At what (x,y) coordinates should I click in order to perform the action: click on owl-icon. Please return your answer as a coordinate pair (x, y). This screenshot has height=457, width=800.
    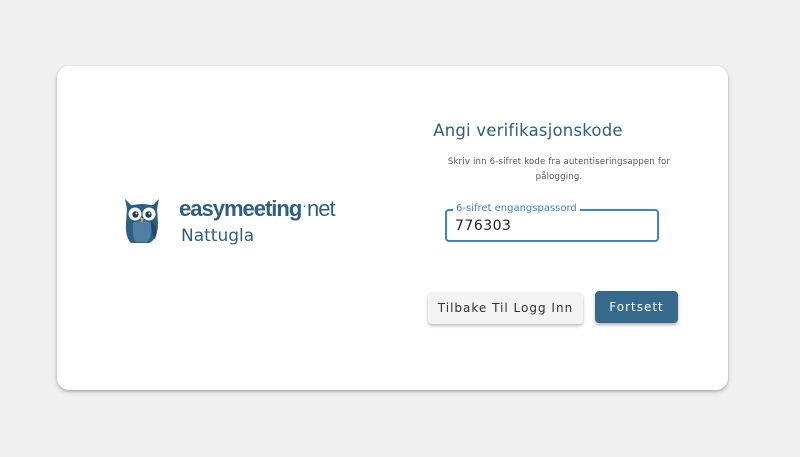
    Looking at the image, I should click on (142, 221).